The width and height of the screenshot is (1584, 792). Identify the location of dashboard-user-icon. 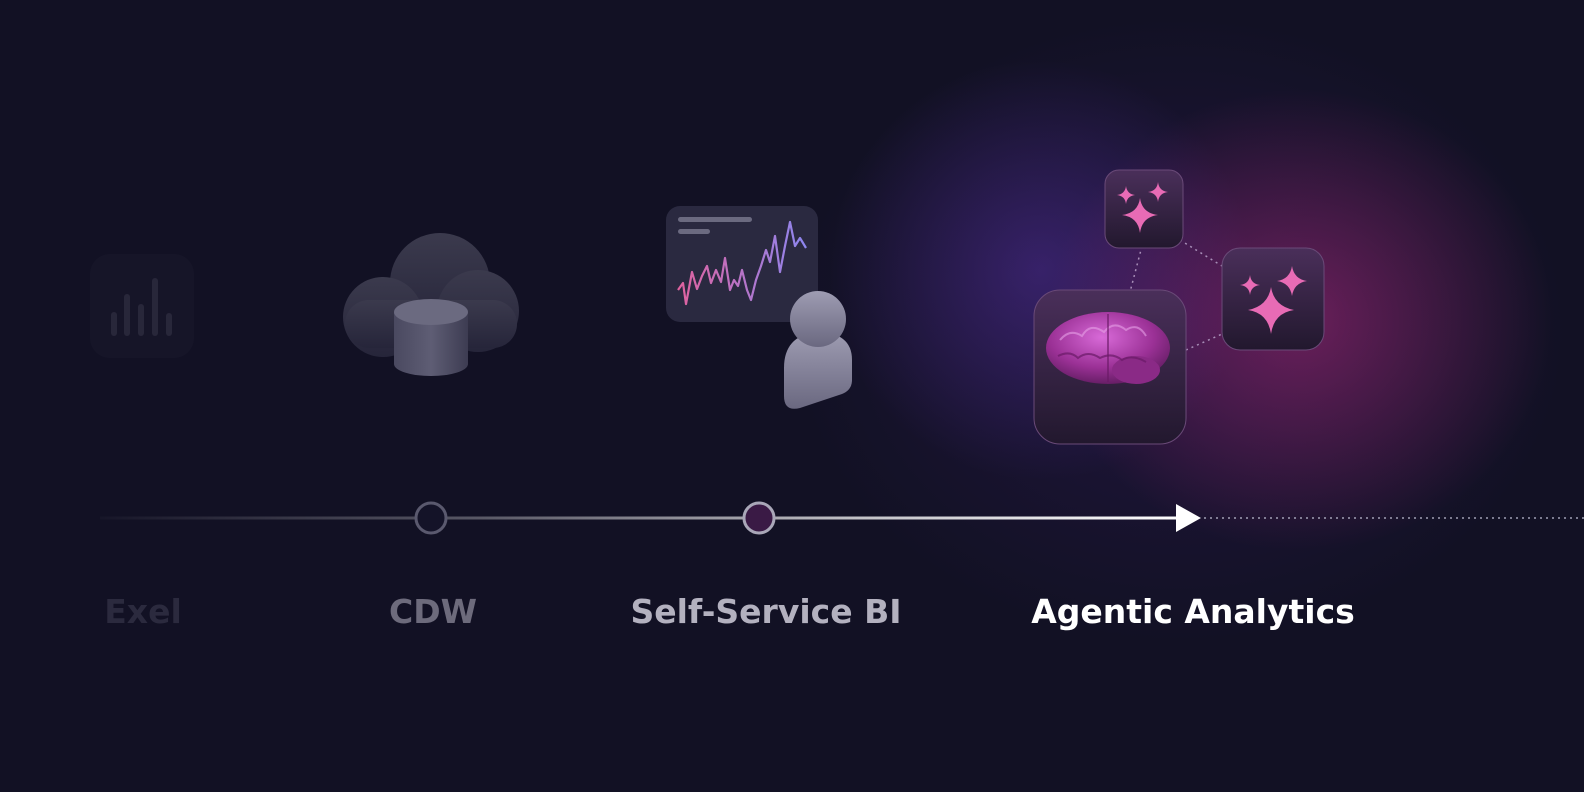
(759, 307).